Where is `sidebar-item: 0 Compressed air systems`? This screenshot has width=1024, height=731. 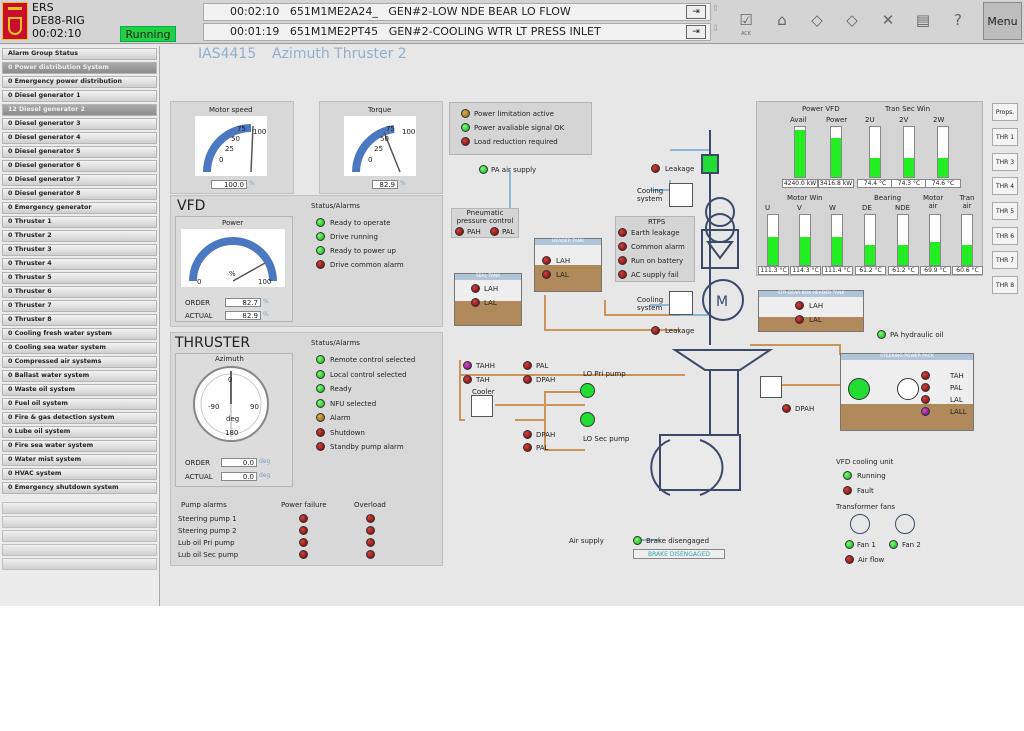 sidebar-item: 0 Compressed air systems is located at coordinates (79, 362).